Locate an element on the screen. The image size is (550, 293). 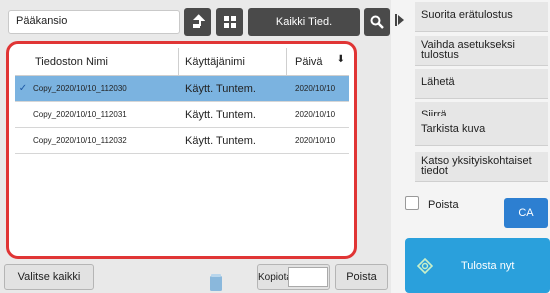
search-button is located at coordinates (377, 22).